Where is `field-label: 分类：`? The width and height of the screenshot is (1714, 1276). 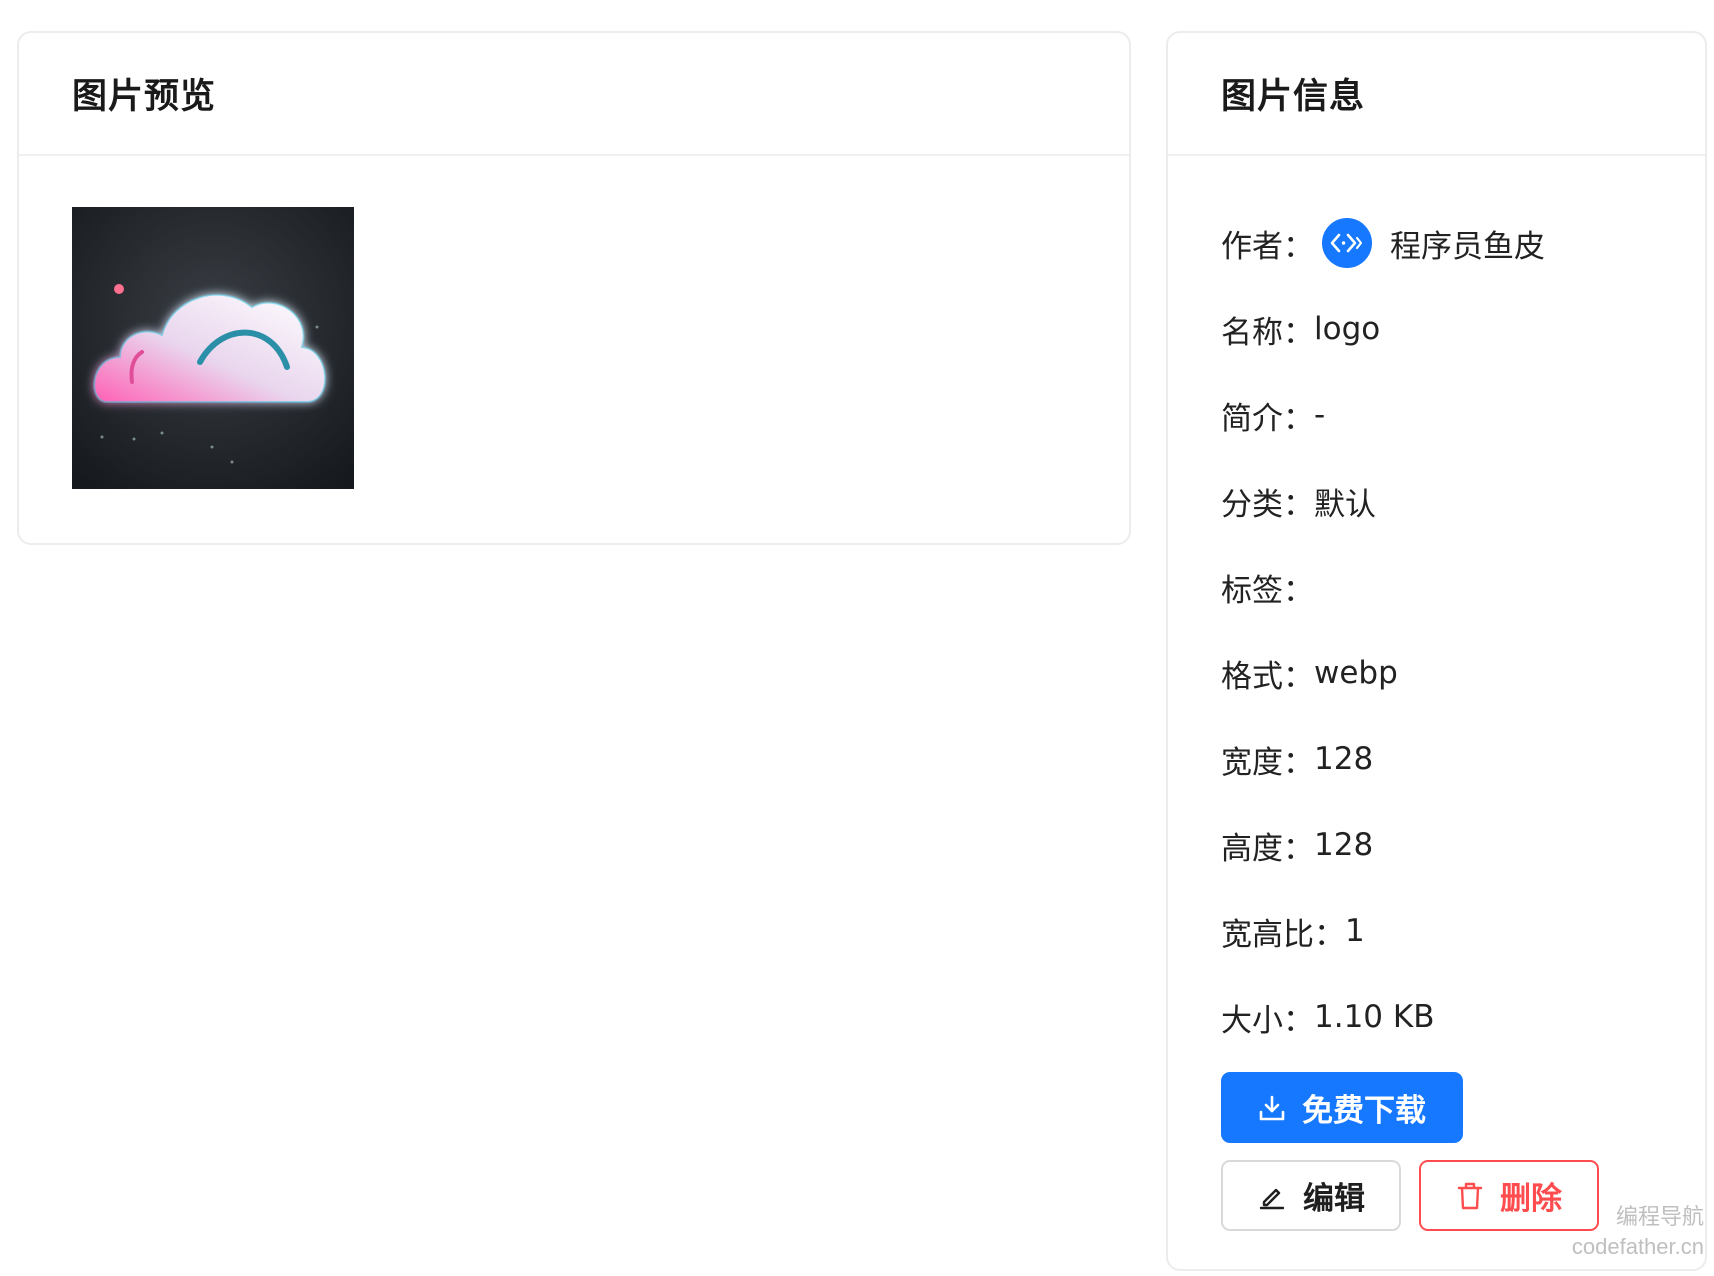 field-label: 分类： is located at coordinates (1267, 504).